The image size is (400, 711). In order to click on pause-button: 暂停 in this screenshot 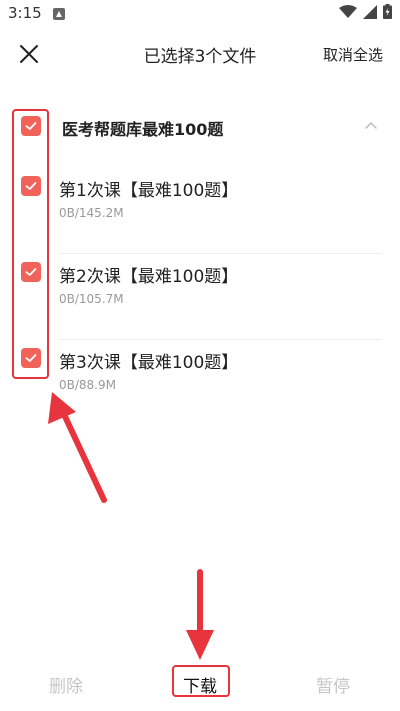, I will do `click(333, 684)`.